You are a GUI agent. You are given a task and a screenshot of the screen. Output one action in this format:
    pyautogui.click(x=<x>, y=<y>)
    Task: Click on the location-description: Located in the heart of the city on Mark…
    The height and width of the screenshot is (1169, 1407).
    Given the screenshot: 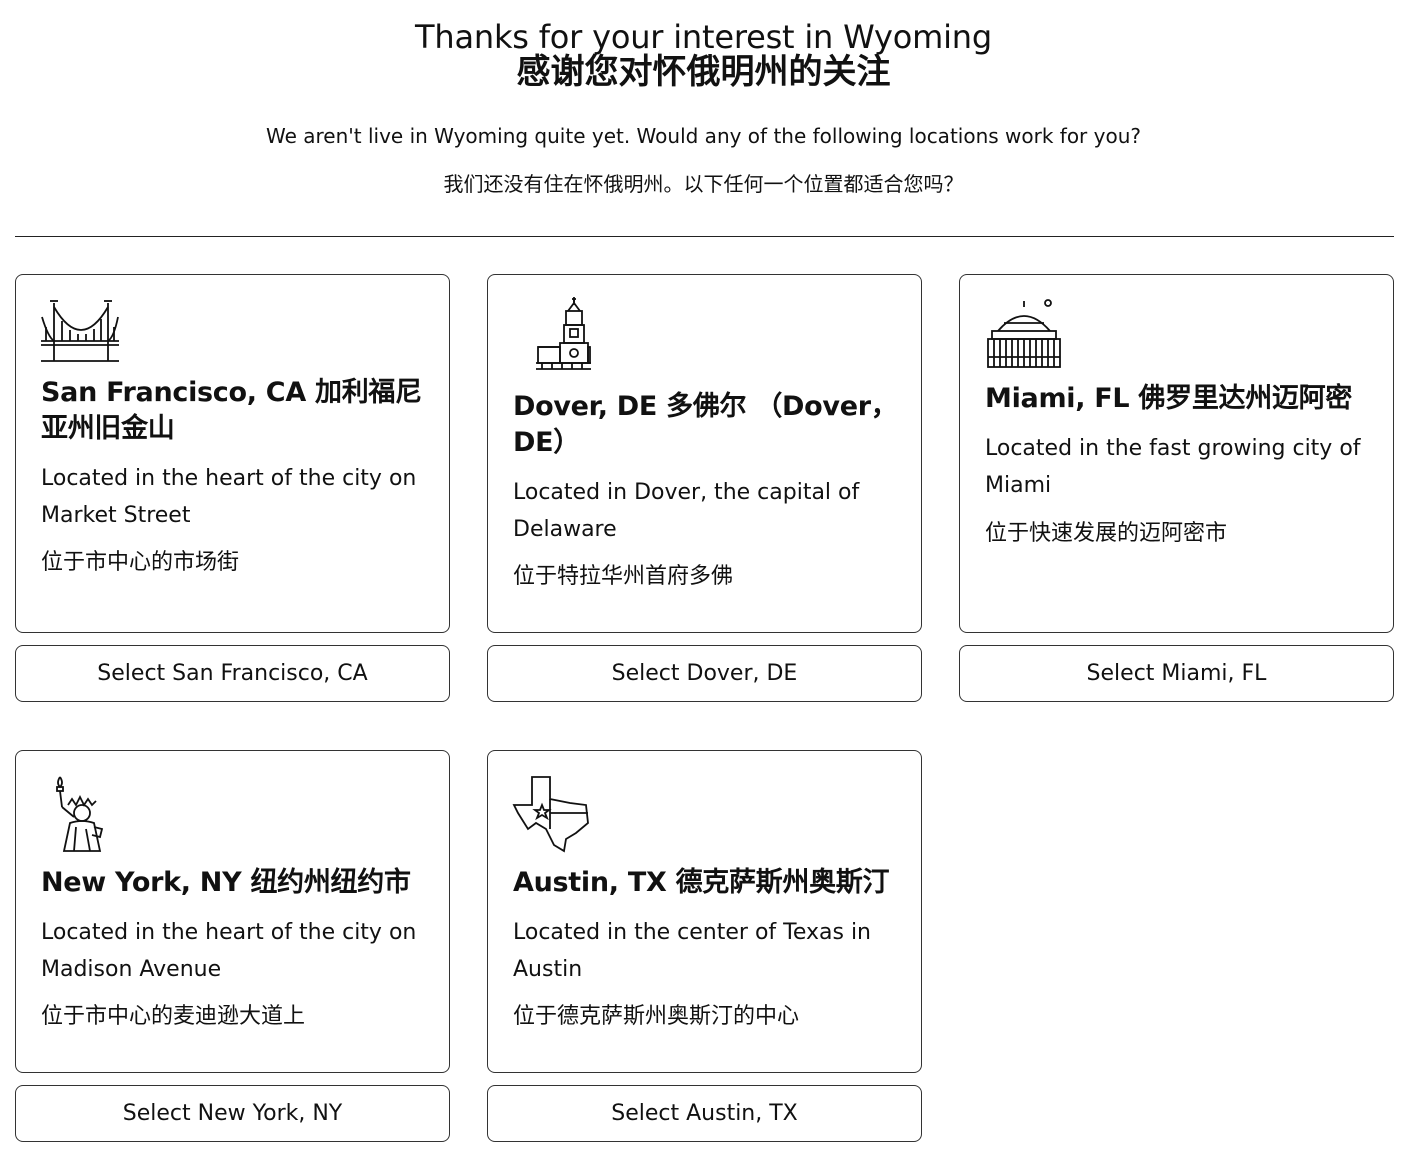 What is the action you would take?
    pyautogui.click(x=229, y=497)
    